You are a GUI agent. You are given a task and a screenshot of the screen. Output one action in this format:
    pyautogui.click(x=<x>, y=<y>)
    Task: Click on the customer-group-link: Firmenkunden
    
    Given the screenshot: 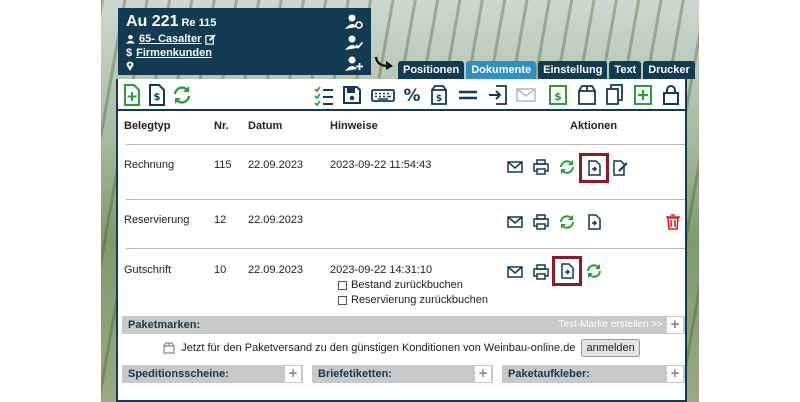 What is the action you would take?
    pyautogui.click(x=174, y=53)
    